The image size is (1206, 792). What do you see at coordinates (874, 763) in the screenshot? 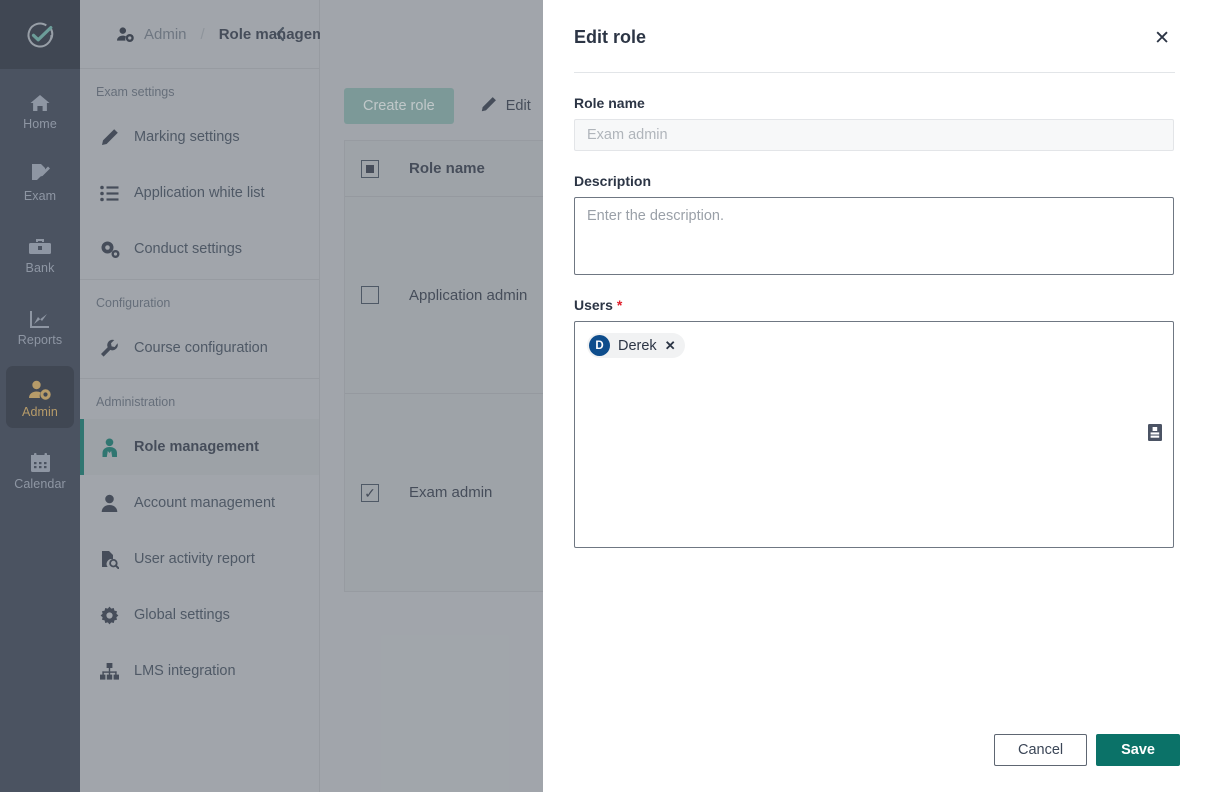
I see `modal-footer: Cancel Save` at bounding box center [874, 763].